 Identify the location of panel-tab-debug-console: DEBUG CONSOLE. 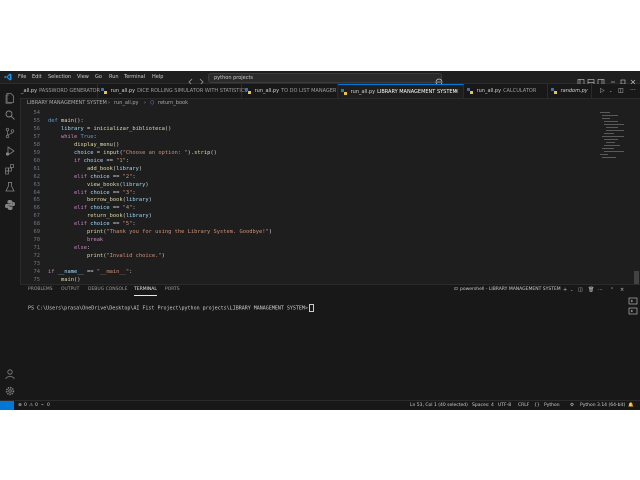
(107, 290).